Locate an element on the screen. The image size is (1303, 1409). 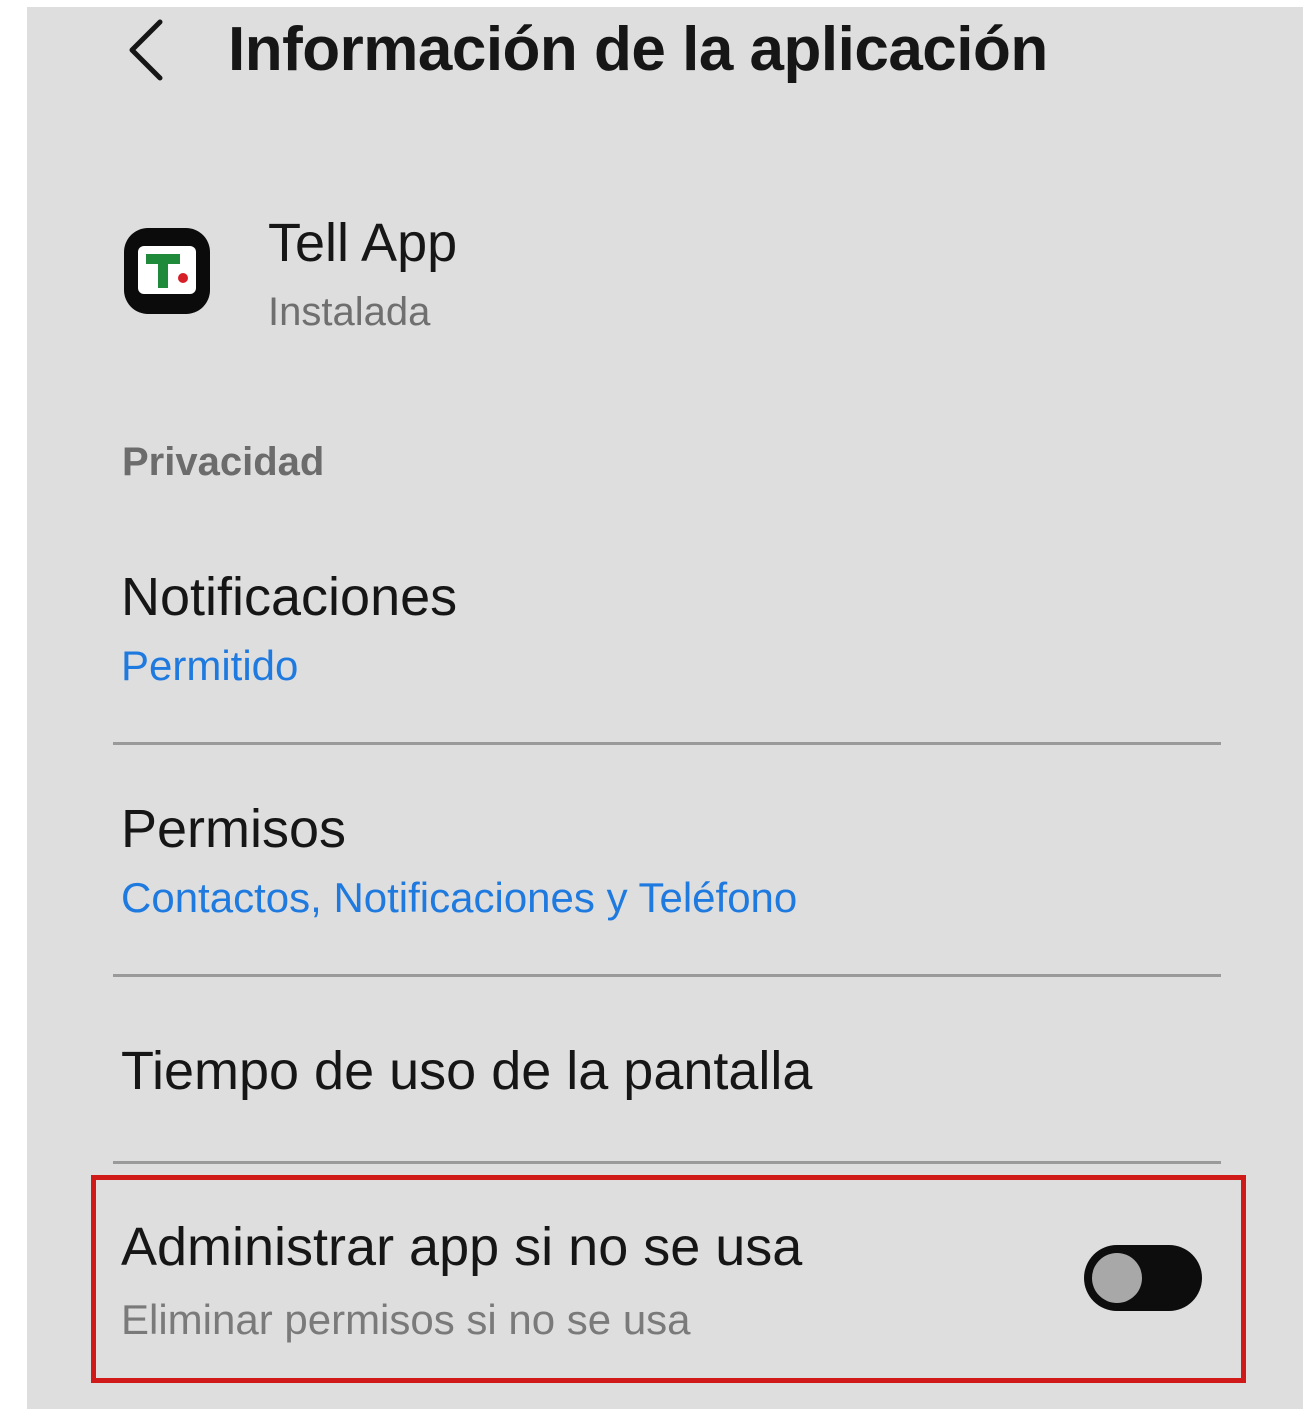
notifications-row: Notificaciones Permitido is located at coordinates (667, 635).